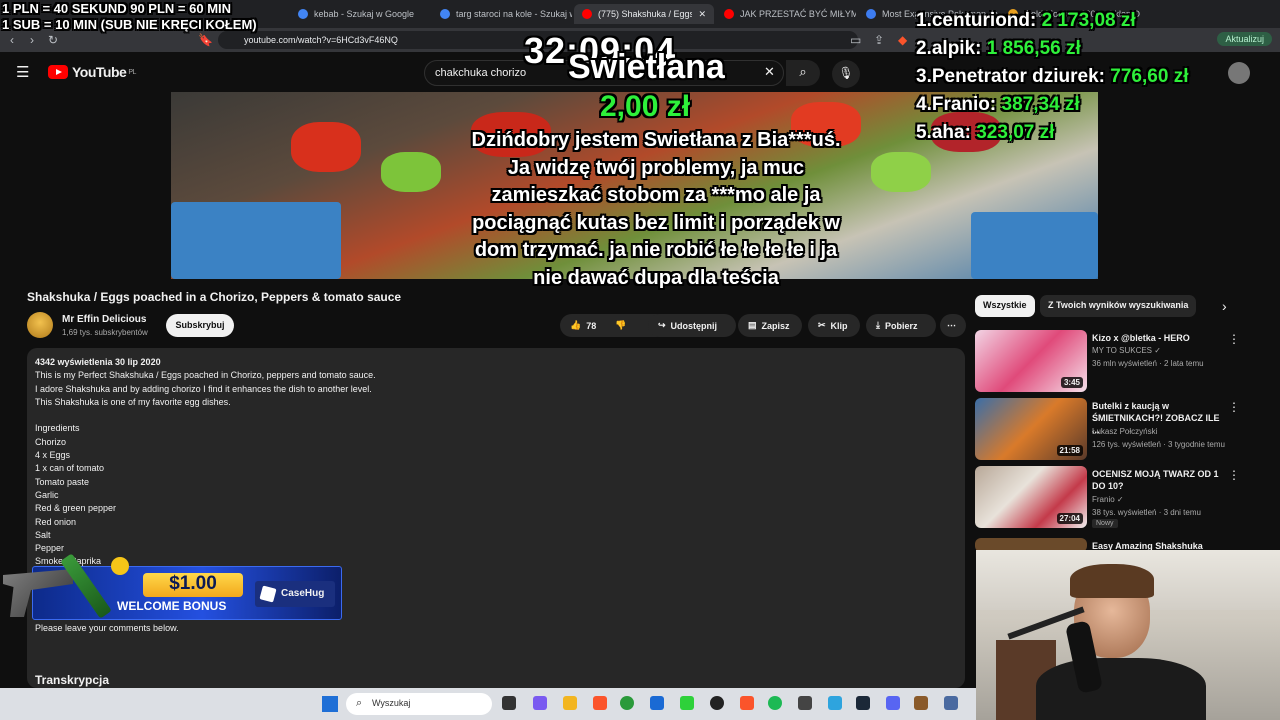 This screenshot has width=1280, height=720. Describe the element at coordinates (117, 8) in the screenshot. I see `rules-line-1: 1 PLN = 40 SEKUND 90 PLN = 60 MIN` at that location.